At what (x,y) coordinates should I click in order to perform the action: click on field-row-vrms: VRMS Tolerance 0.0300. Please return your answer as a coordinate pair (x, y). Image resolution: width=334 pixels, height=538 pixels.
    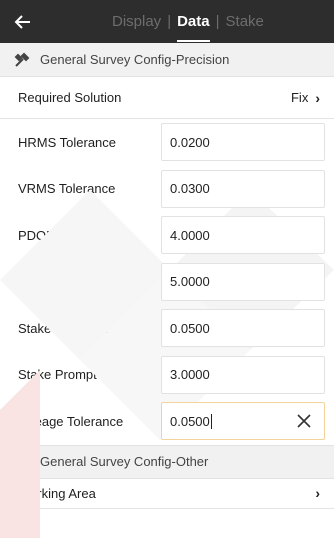
    Looking at the image, I should click on (167, 189).